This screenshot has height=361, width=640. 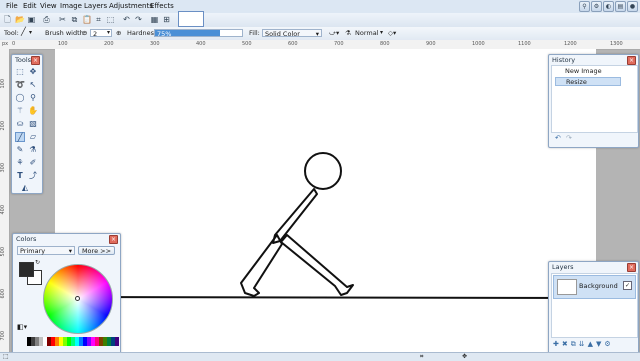 What do you see at coordinates (20, 176) in the screenshot?
I see `text-tool-icon: T` at bounding box center [20, 176].